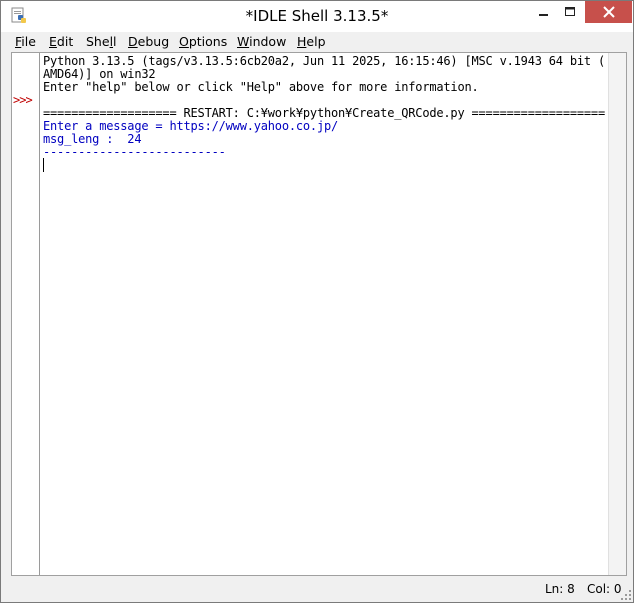  I want to click on shell-line-banner-2: AMD64)] on win32, so click(99, 74).